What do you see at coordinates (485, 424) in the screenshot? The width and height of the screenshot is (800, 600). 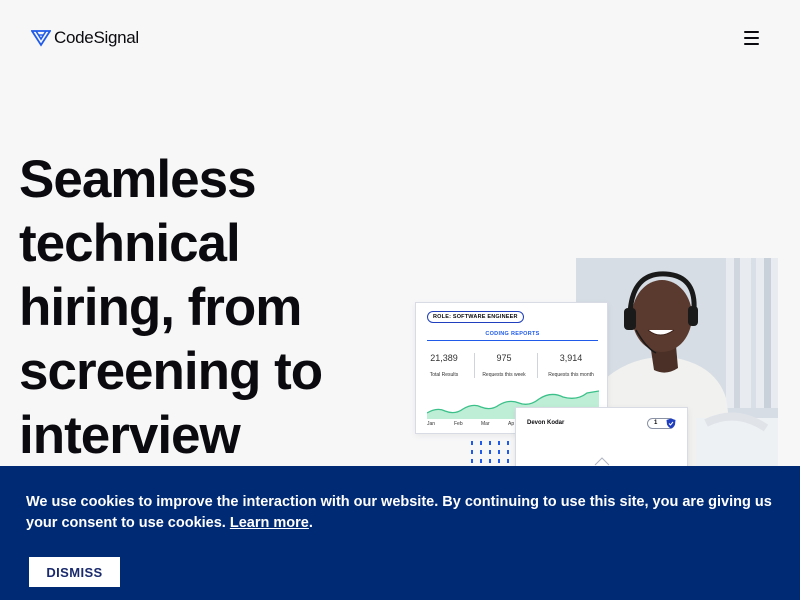 I see `month-label: Mar` at bounding box center [485, 424].